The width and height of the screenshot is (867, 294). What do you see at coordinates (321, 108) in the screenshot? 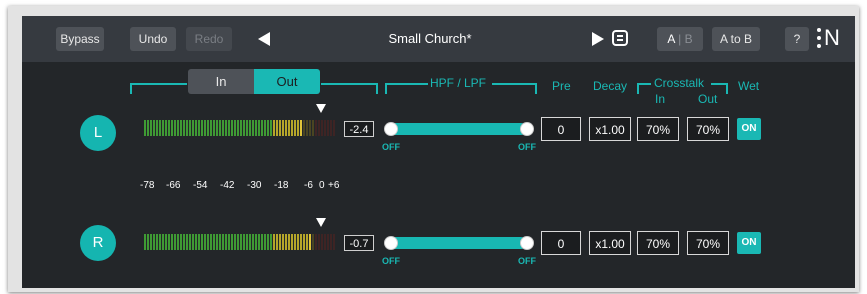
I see `peak-marker-l-icon` at bounding box center [321, 108].